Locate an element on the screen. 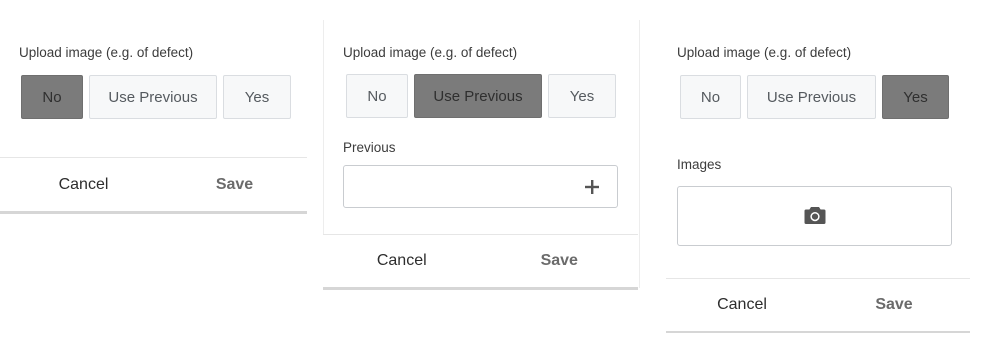 This screenshot has height=353, width=999. images-label: Images is located at coordinates (699, 164).